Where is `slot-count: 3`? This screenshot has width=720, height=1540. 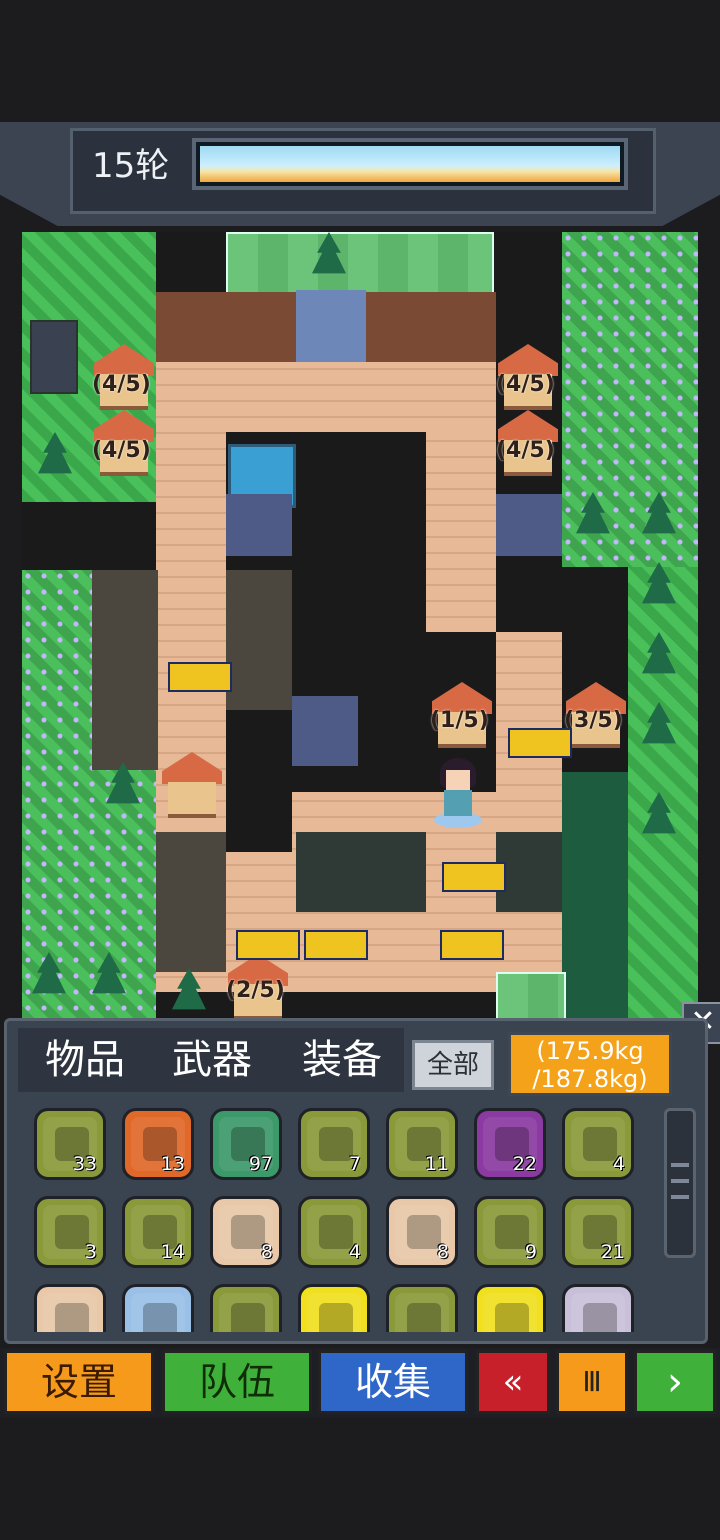 slot-count: 3 is located at coordinates (90, 1252).